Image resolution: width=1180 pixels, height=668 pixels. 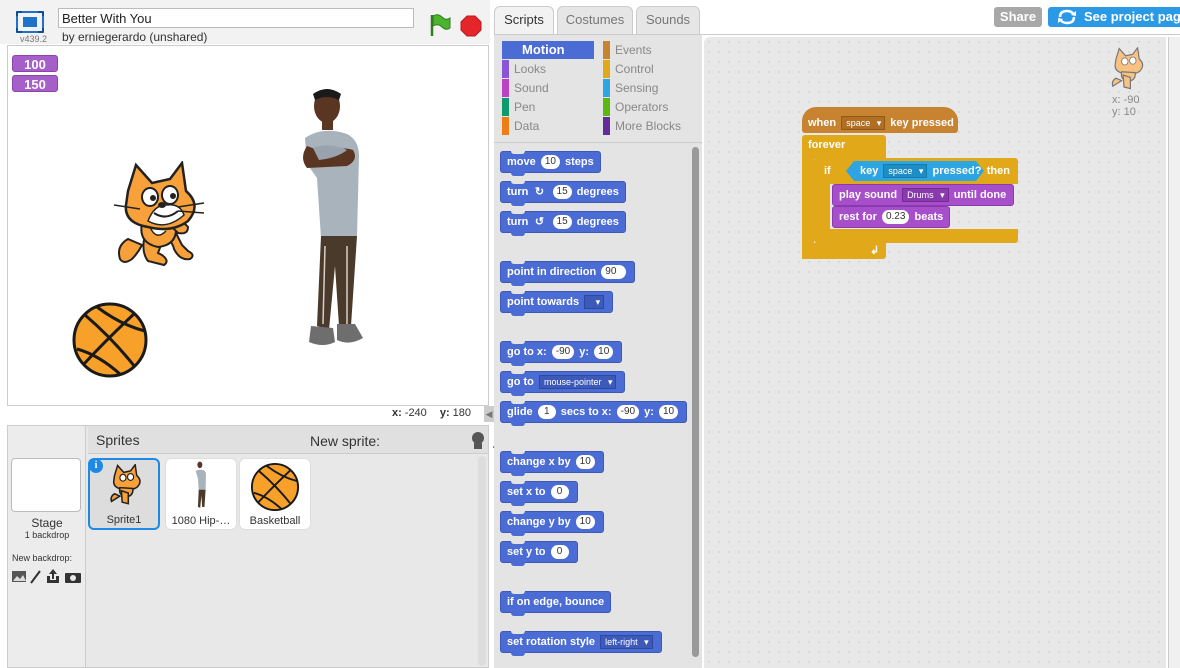 I want to click on sprite-name: Sprite1, so click(x=124, y=520).